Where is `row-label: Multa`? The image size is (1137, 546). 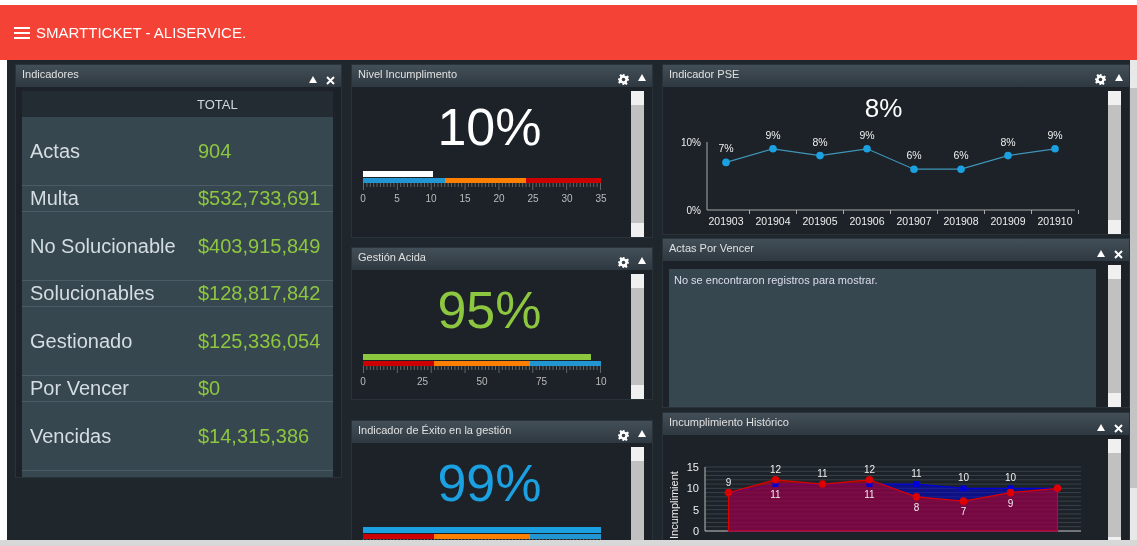 row-label: Multa is located at coordinates (55, 198).